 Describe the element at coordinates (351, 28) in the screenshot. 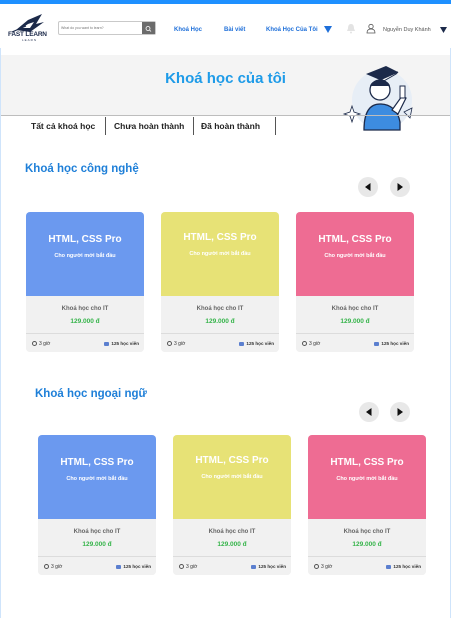

I see `bell-icon` at that location.